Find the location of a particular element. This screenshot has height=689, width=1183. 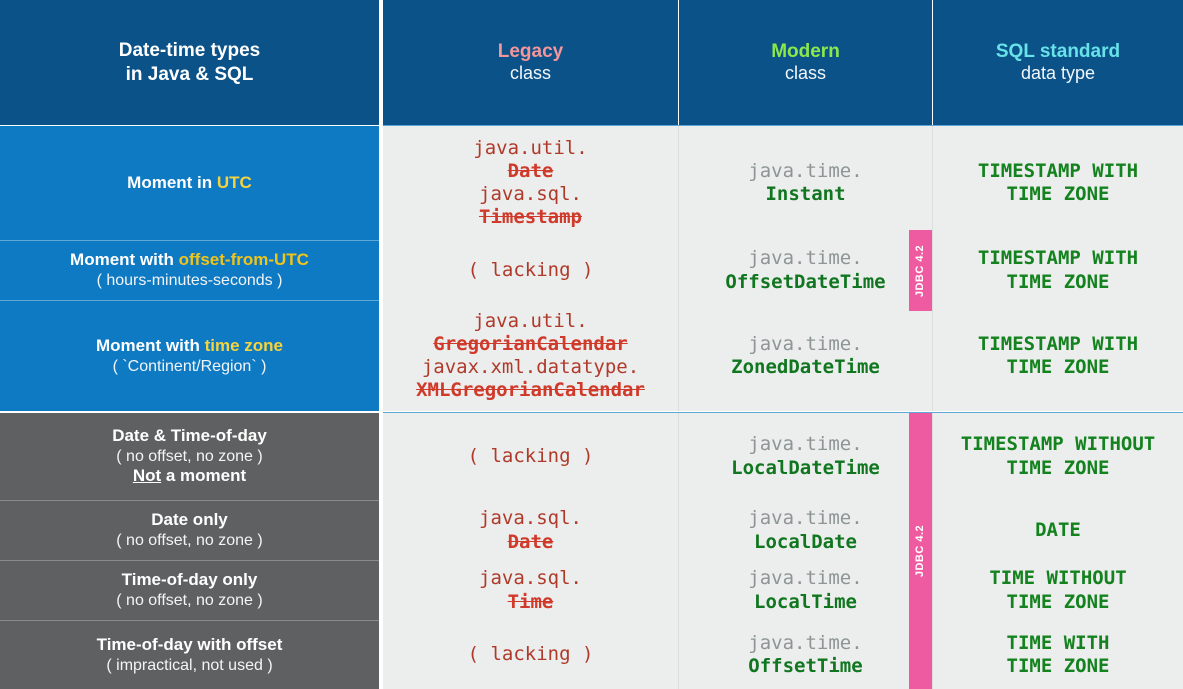

legacy-class: XMLGregorianCalendar is located at coordinates (530, 390).